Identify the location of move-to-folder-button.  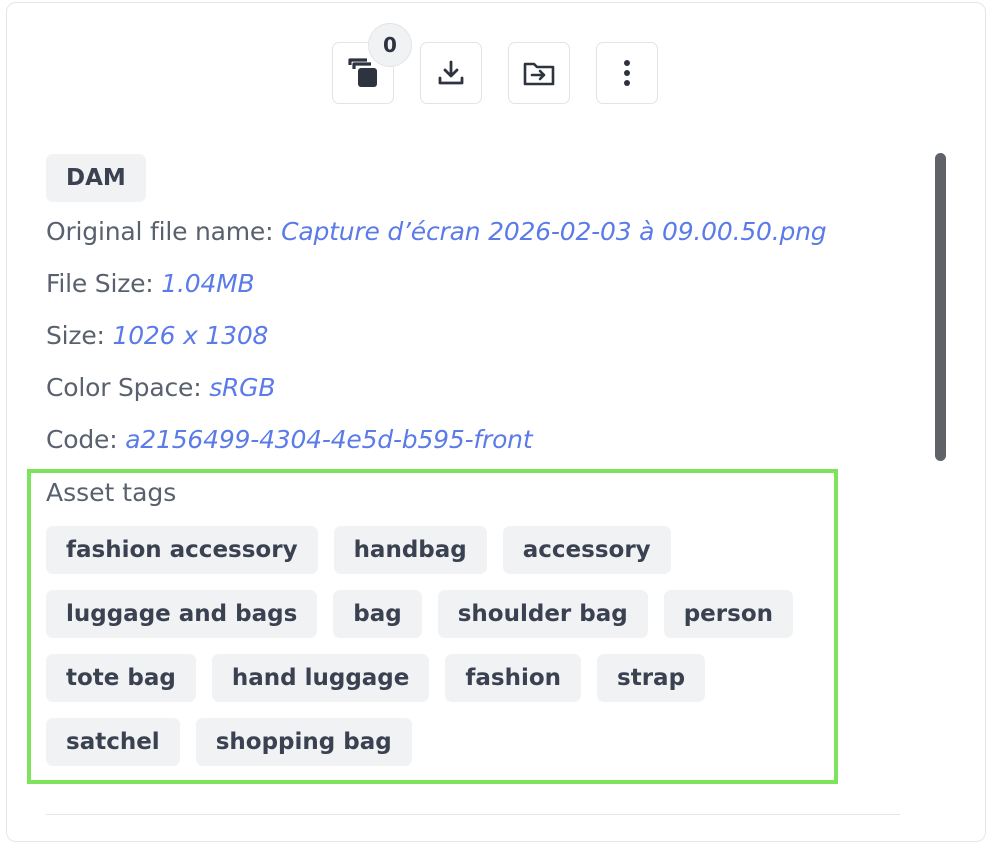
(539, 73).